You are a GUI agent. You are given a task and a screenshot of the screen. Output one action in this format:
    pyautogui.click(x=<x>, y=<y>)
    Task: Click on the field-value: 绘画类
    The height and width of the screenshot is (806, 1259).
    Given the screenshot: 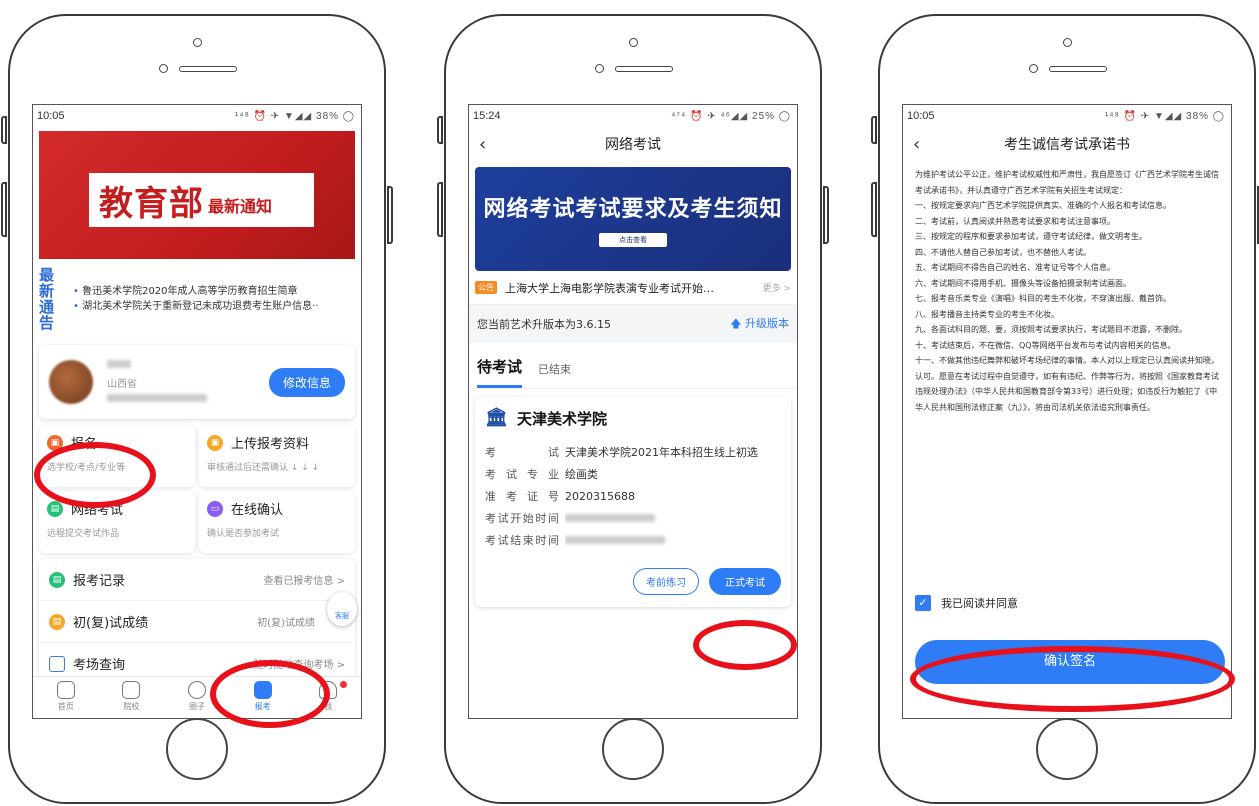 What is the action you would take?
    pyautogui.click(x=581, y=474)
    